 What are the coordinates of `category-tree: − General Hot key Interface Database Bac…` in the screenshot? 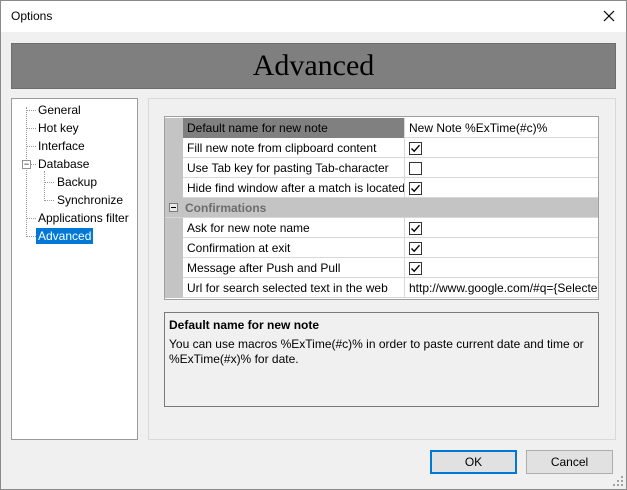 It's located at (74, 269).